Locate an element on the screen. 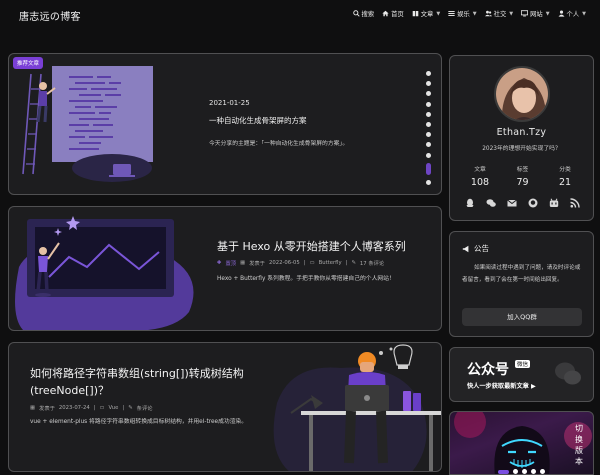 The image size is (600, 475). stat-value: 21 is located at coordinates (565, 182).